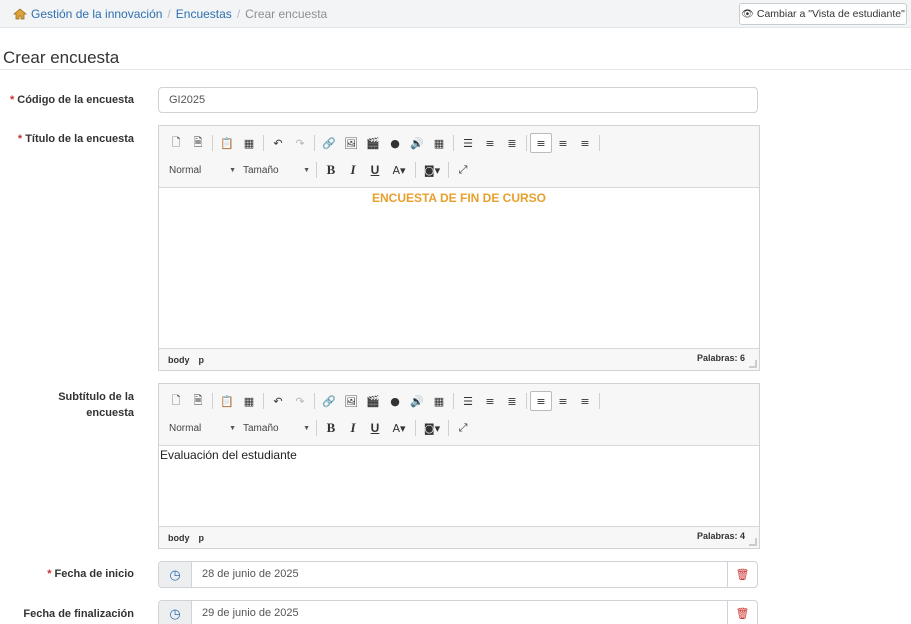  I want to click on eye-icon: 👁, so click(747, 14).